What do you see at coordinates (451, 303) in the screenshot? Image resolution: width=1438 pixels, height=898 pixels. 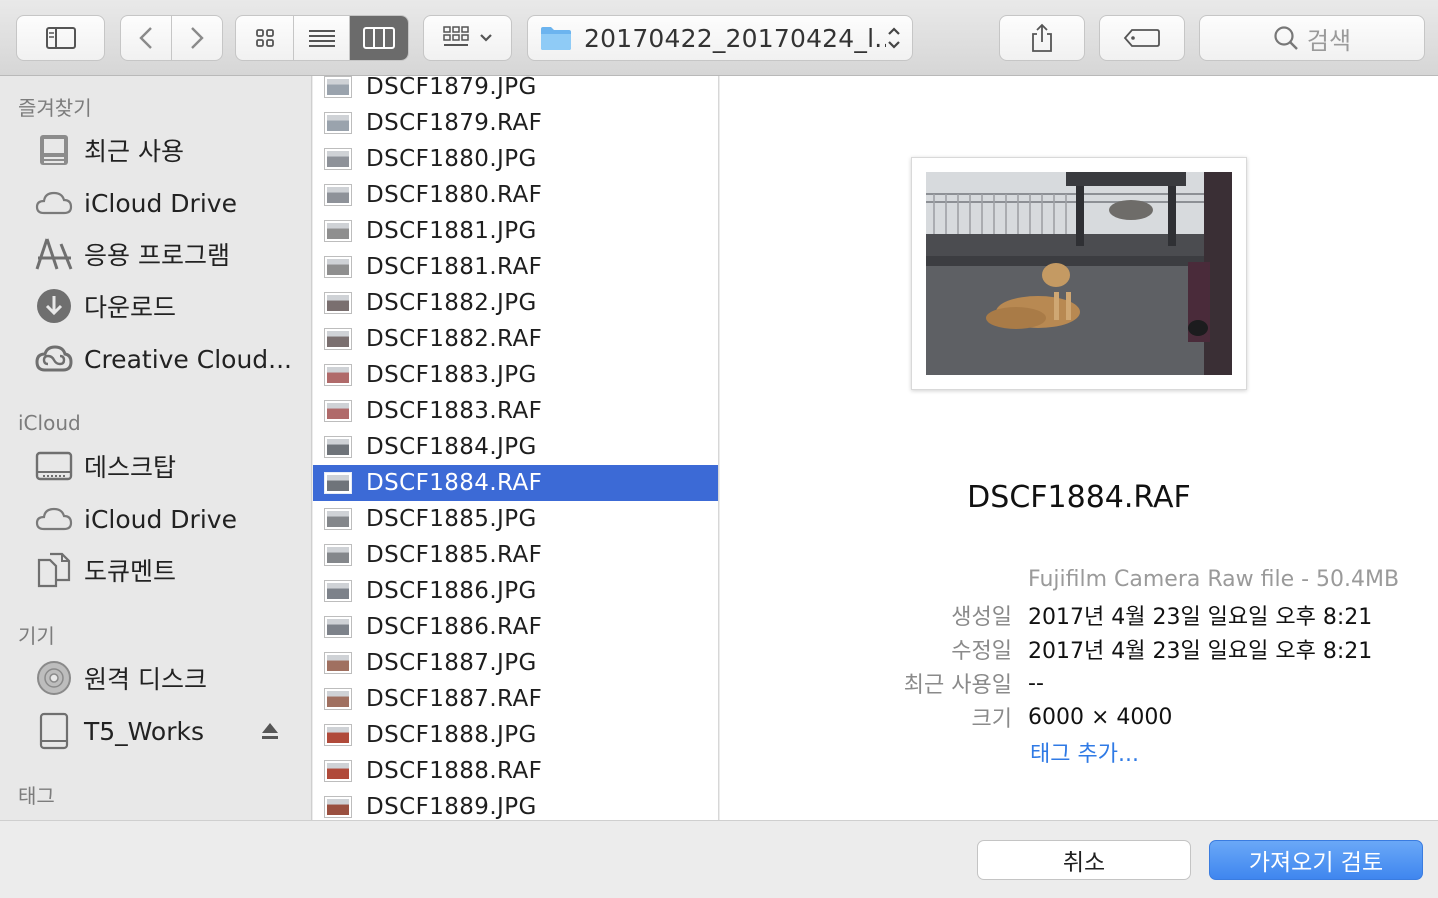 I see `file-name: DSCF1882.JPG` at bounding box center [451, 303].